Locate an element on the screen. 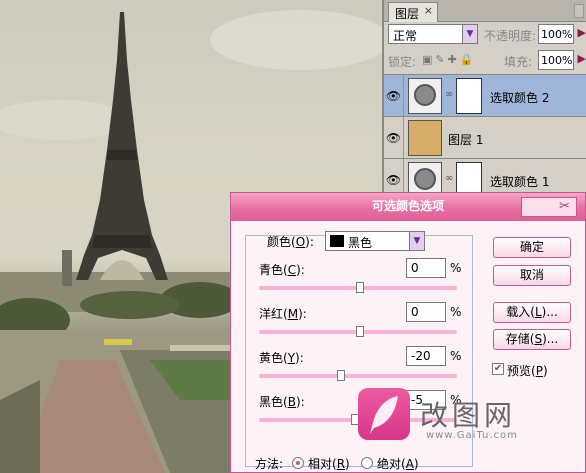 The image size is (586, 473). layer-name: 选取颜色 1 is located at coordinates (520, 182).